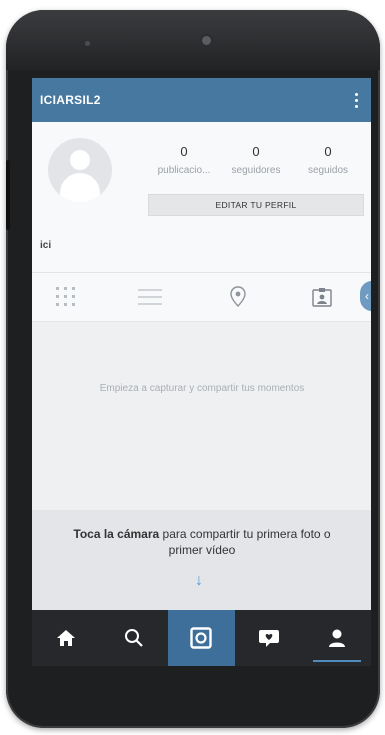 This screenshot has width=385, height=735. What do you see at coordinates (269, 638) in the screenshot?
I see `activity-icon` at bounding box center [269, 638].